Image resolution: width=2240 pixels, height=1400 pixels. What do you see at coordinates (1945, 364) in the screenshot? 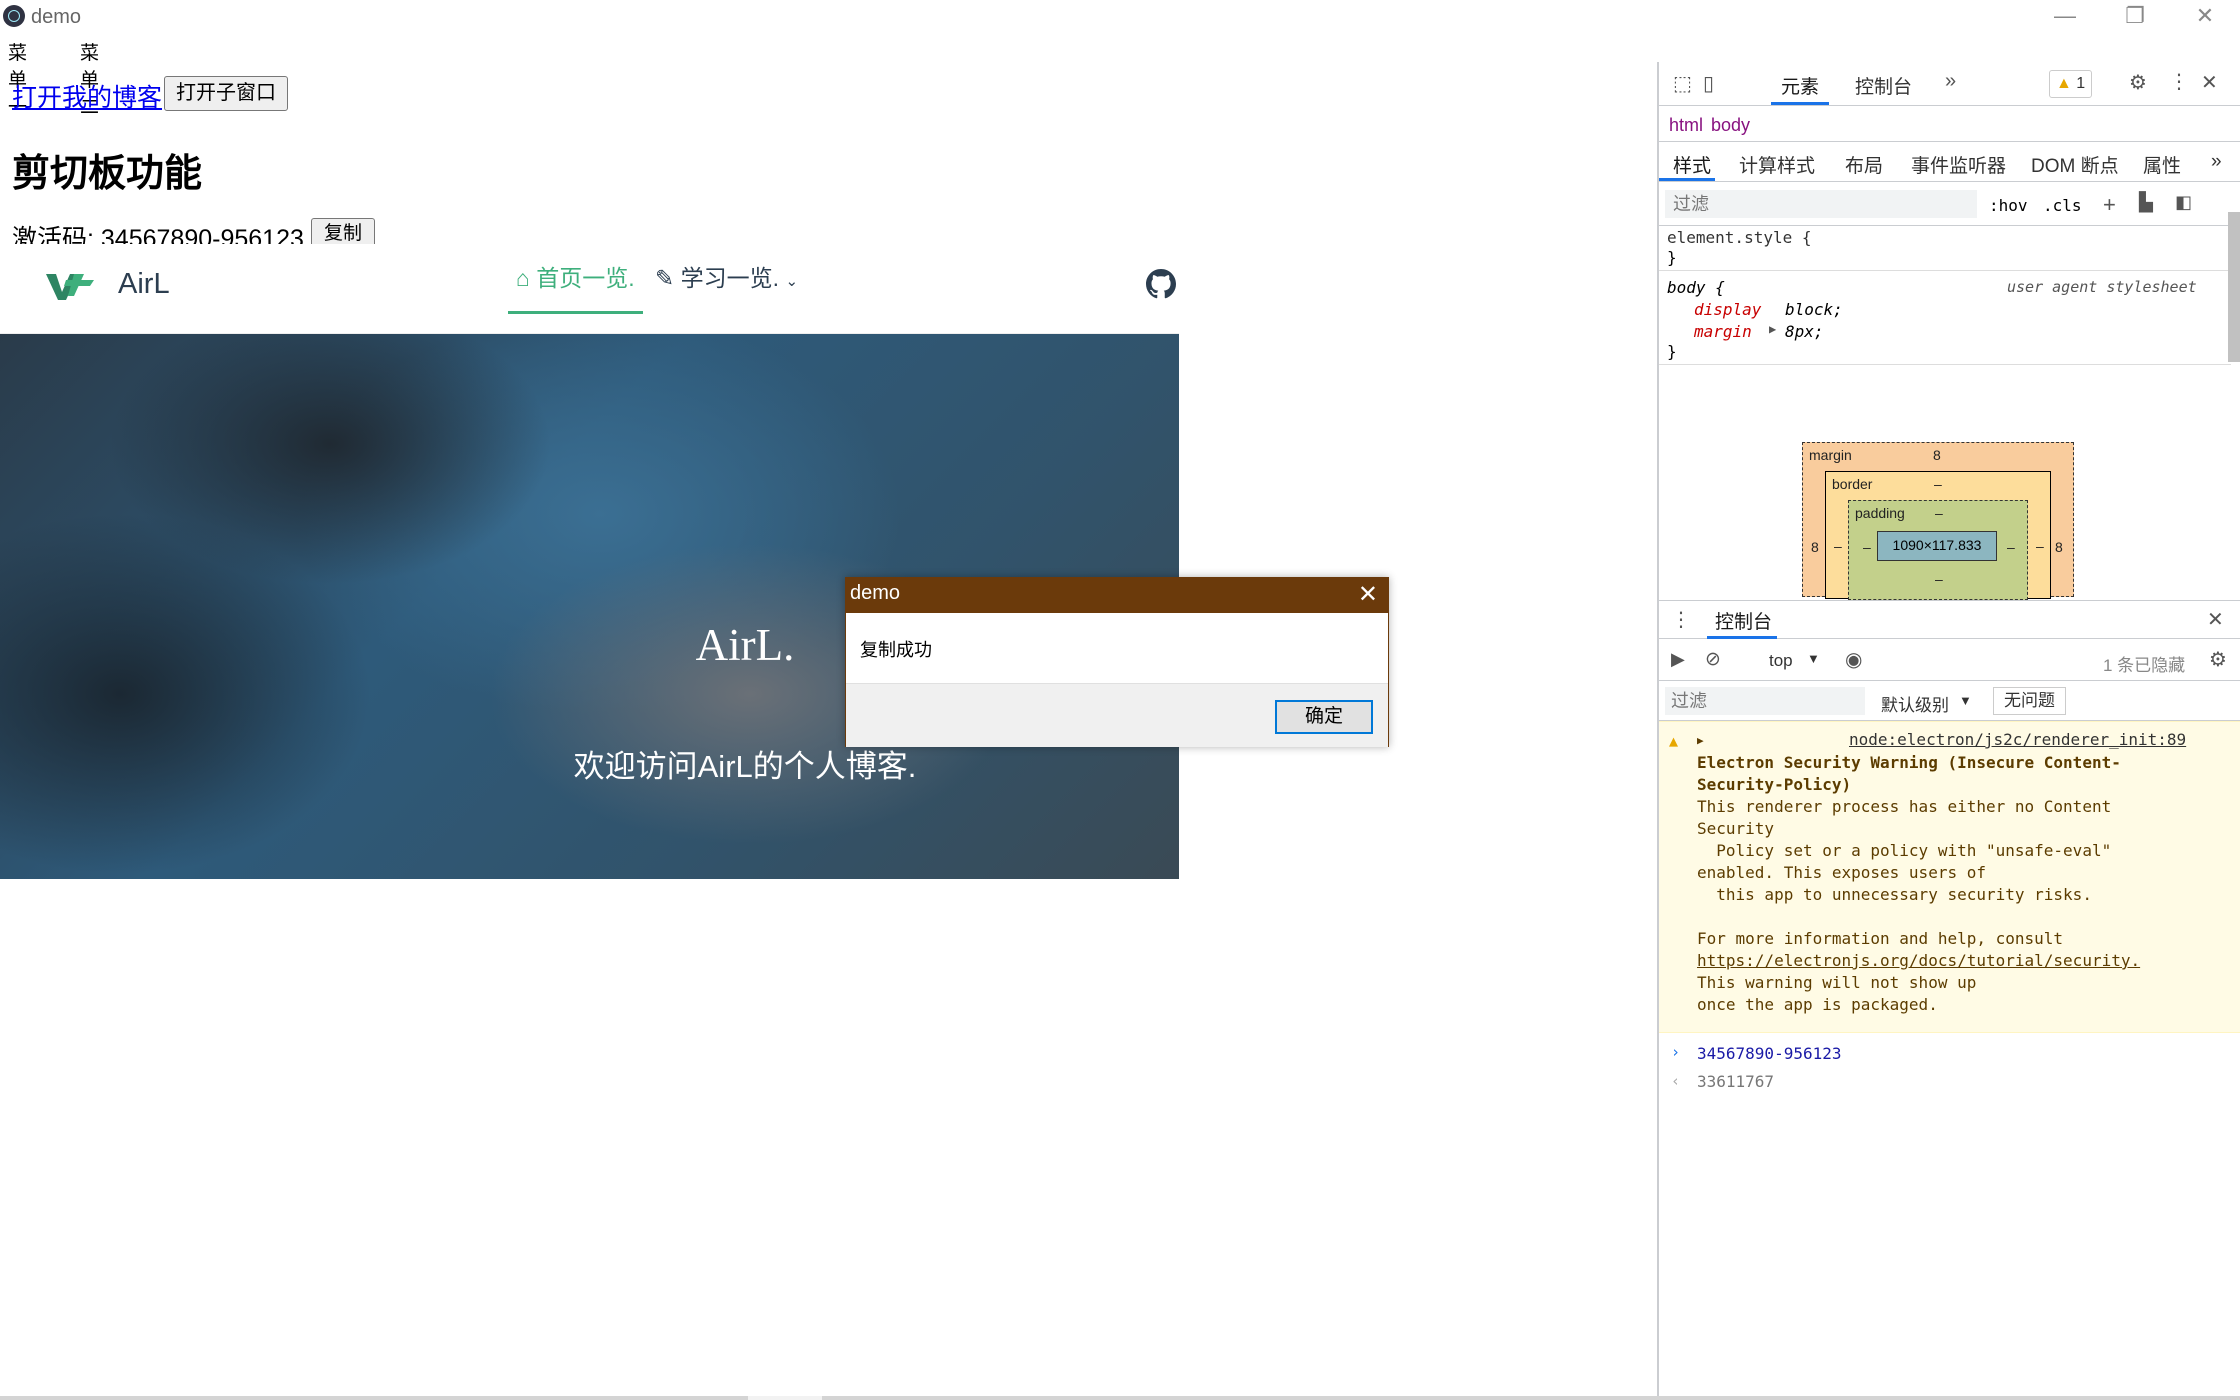
I see `rule-divider` at bounding box center [1945, 364].